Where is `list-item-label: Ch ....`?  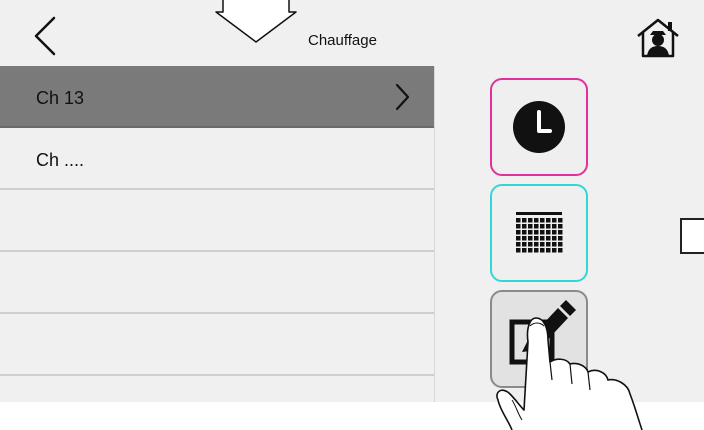 list-item-label: Ch .... is located at coordinates (60, 160).